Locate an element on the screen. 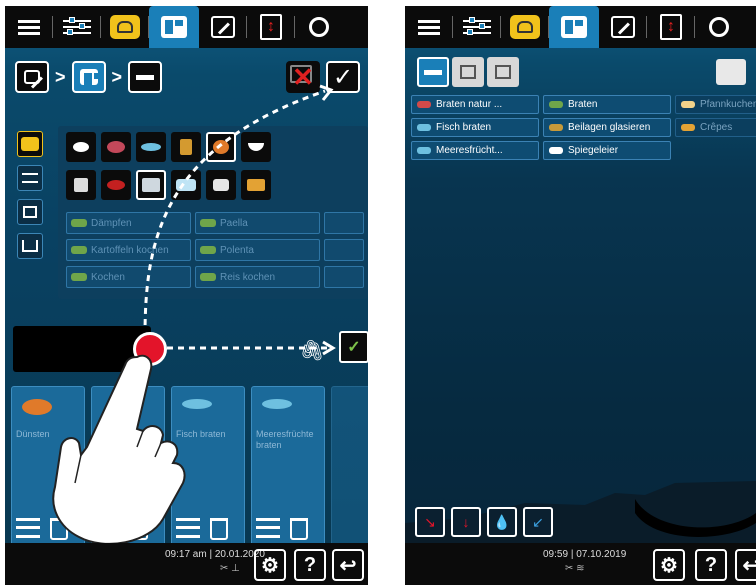 Image resolution: width=756 pixels, height=585 pixels. sliders-icon is located at coordinates (477, 27).